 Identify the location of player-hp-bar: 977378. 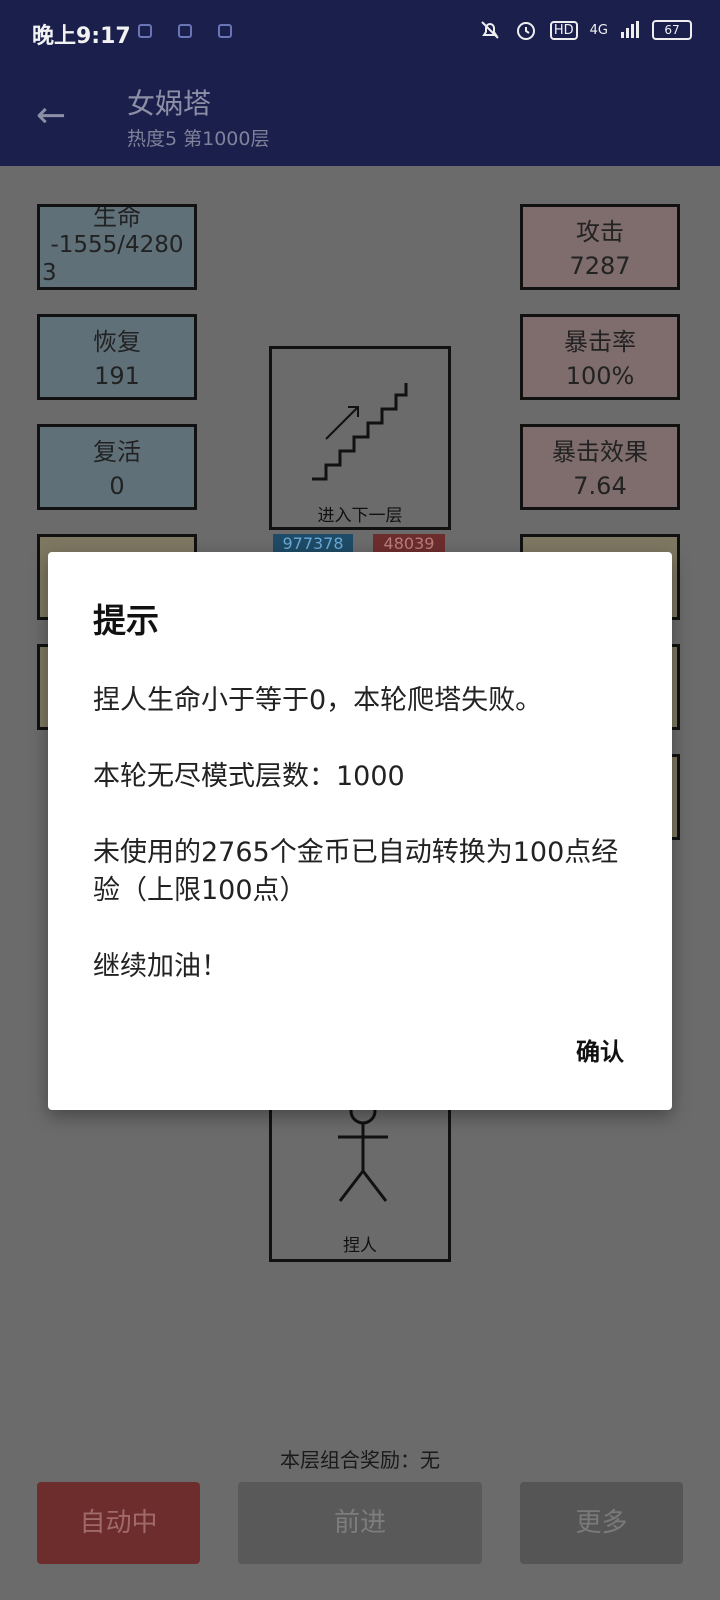
(313, 544).